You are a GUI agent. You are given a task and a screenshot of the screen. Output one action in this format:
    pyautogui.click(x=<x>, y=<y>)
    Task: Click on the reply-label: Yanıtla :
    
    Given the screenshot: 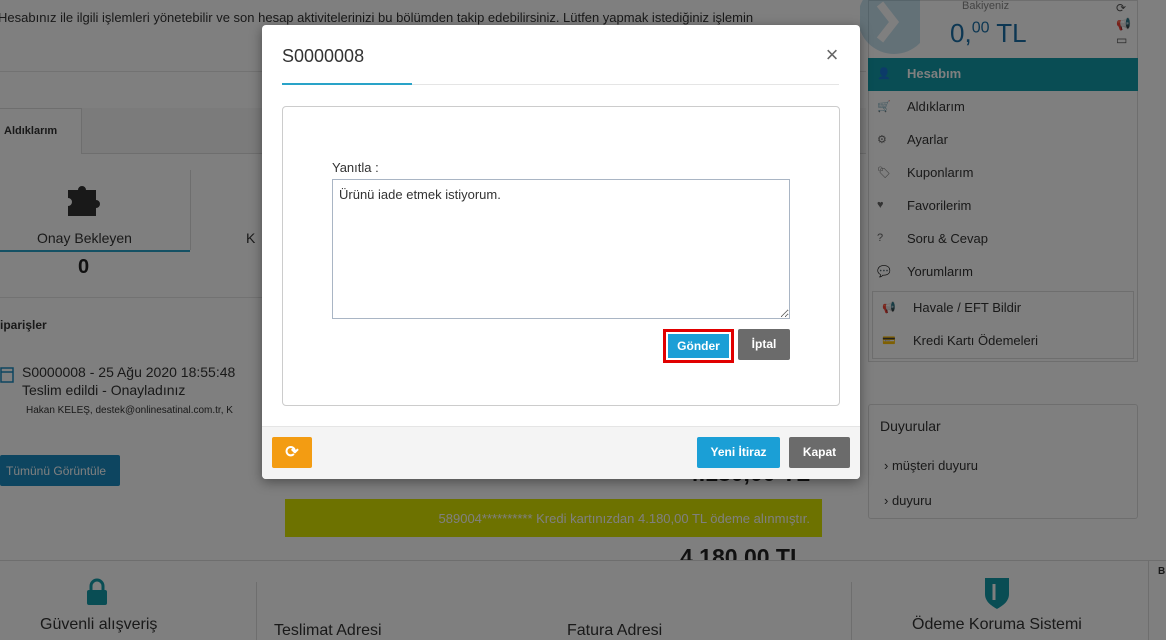 What is the action you would take?
    pyautogui.click(x=355, y=167)
    